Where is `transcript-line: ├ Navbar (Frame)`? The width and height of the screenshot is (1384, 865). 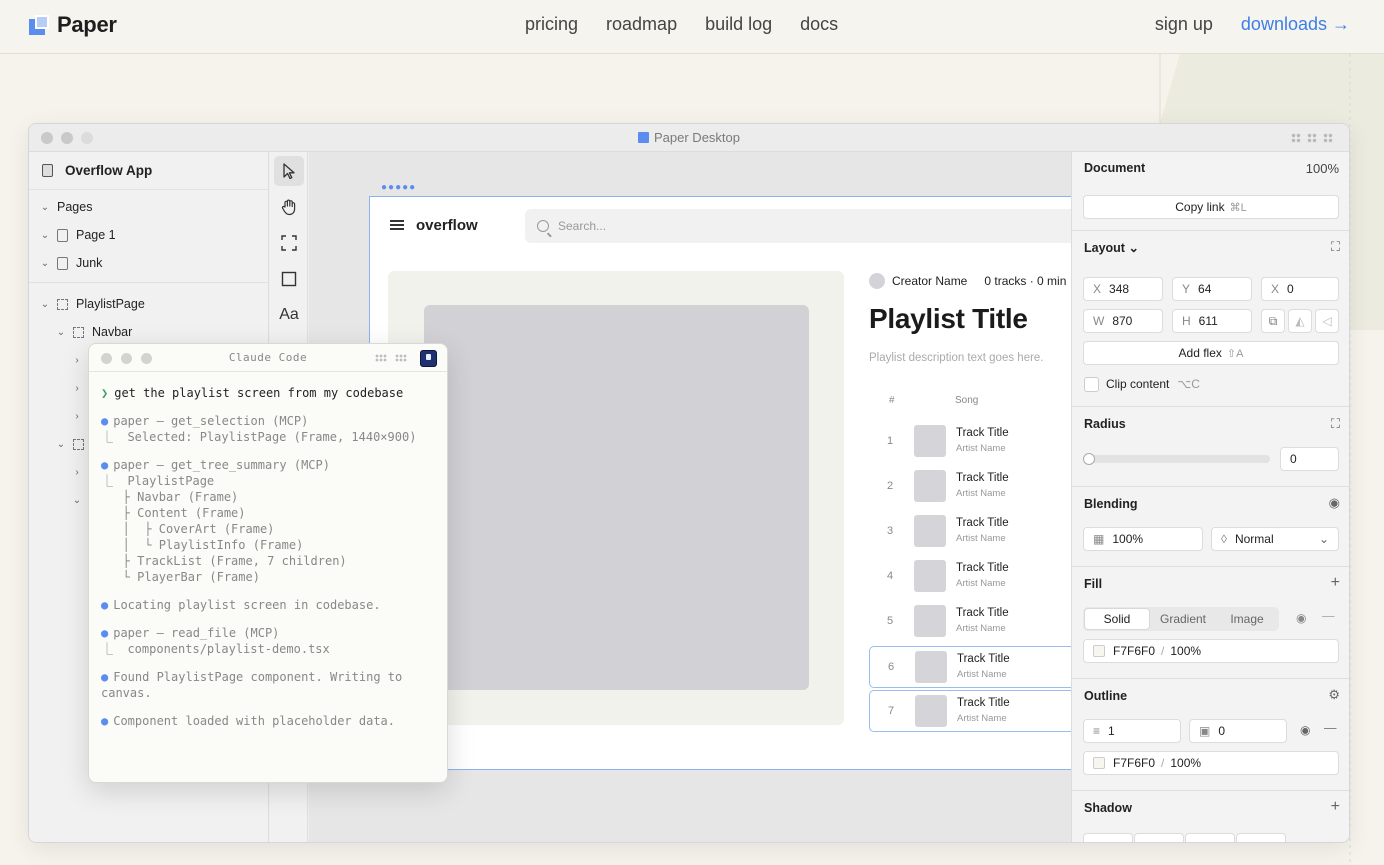 transcript-line: ├ Navbar (Frame) is located at coordinates (170, 497).